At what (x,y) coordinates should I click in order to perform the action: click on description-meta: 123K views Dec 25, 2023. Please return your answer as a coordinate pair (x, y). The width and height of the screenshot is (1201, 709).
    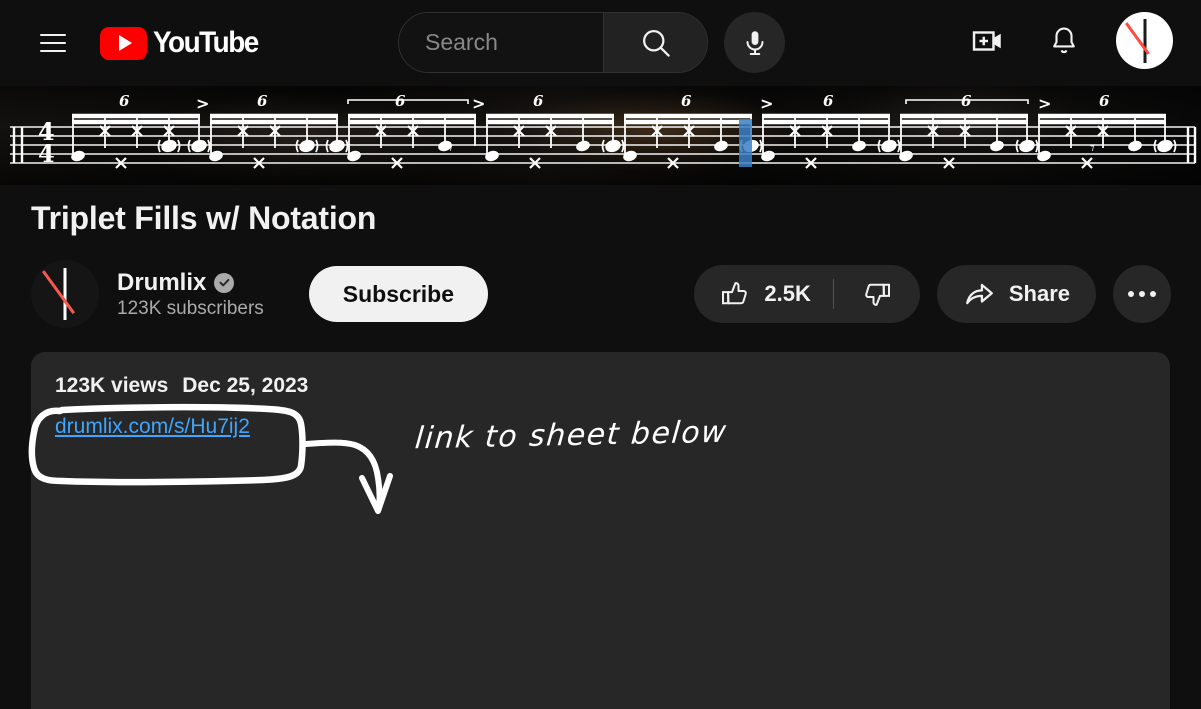
    Looking at the image, I should click on (600, 386).